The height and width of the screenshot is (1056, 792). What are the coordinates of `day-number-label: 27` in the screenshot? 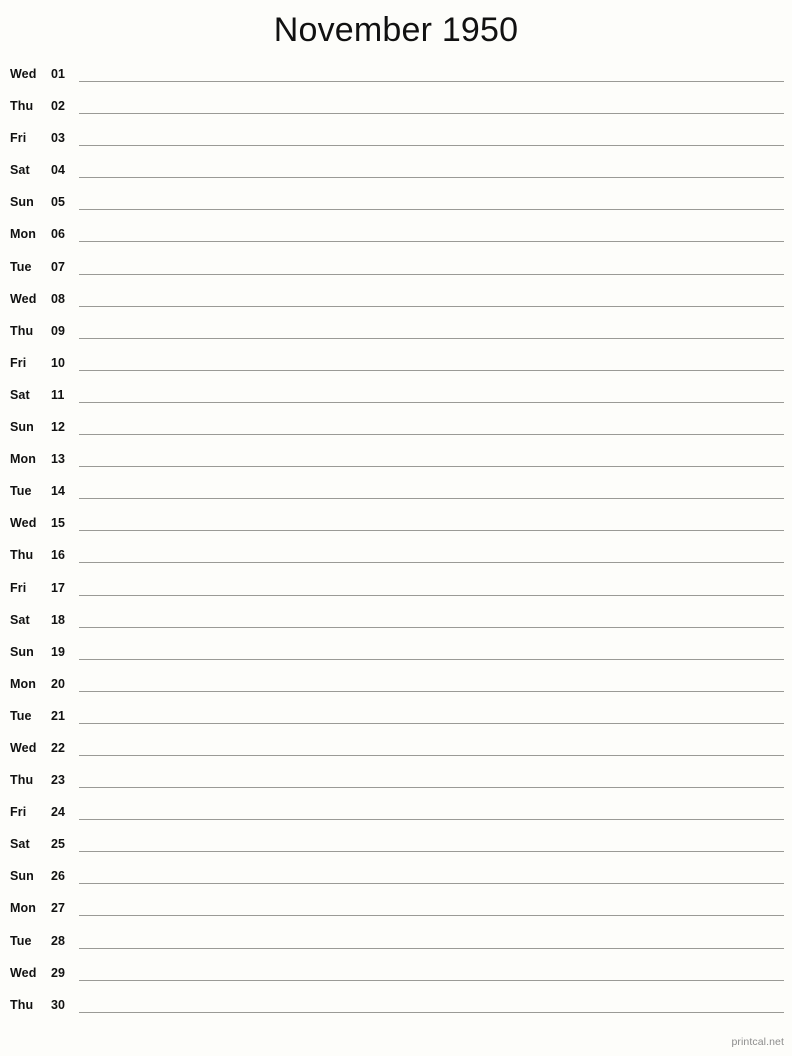 It's located at (58, 908).